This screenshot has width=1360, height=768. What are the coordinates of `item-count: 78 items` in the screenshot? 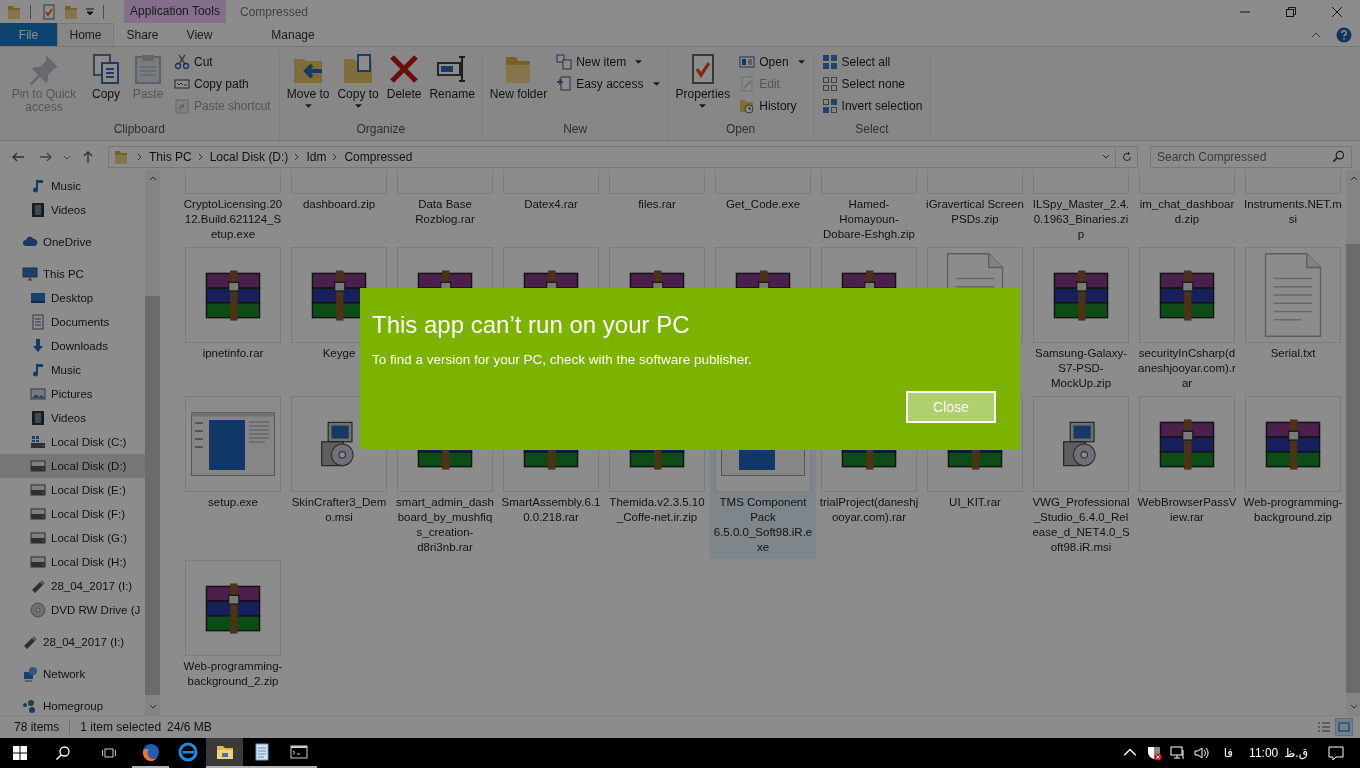 It's located at (37, 727).